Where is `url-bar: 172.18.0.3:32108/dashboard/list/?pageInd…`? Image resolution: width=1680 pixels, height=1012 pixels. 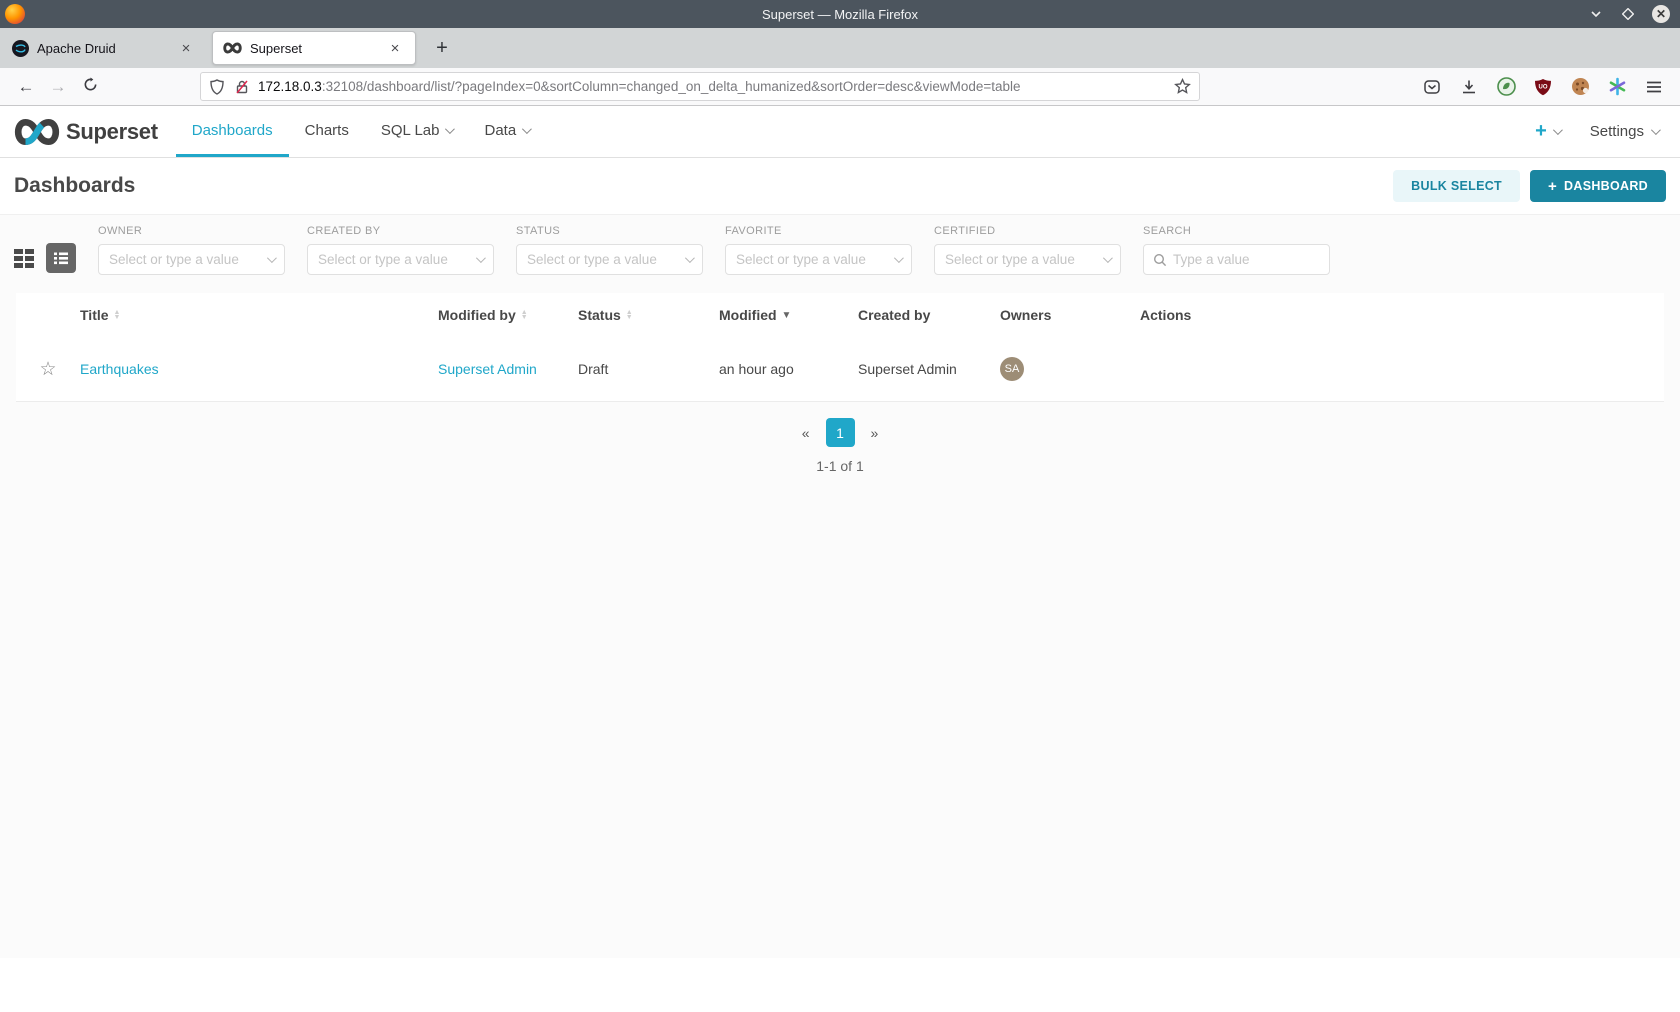
url-bar: 172.18.0.3:32108/dashboard/list/?pageInd… is located at coordinates (700, 86).